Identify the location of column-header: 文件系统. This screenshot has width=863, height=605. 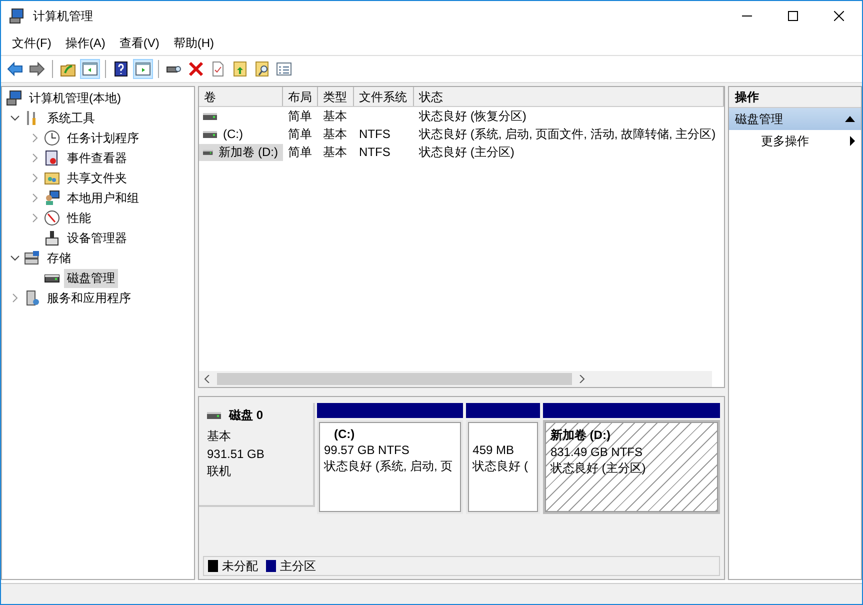
(384, 96).